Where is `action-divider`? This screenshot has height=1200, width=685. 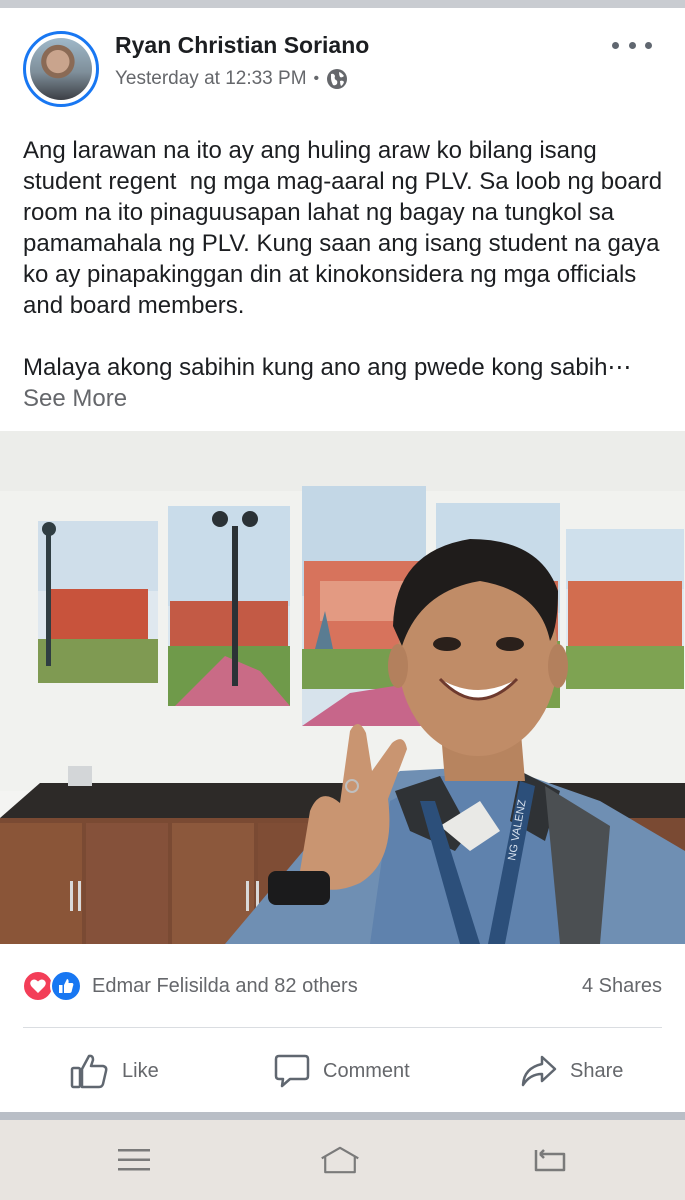 action-divider is located at coordinates (342, 1027).